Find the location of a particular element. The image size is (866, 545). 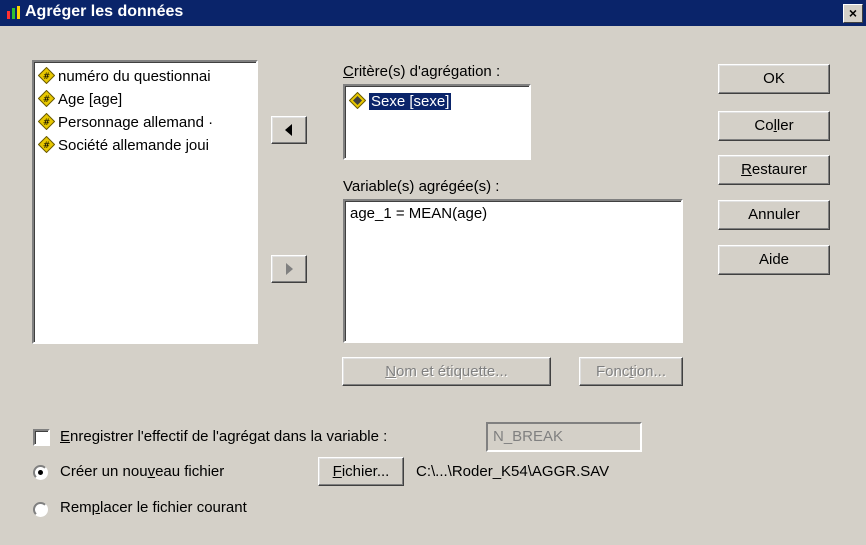

criteria-list: Sexe [sexe] is located at coordinates (437, 122).